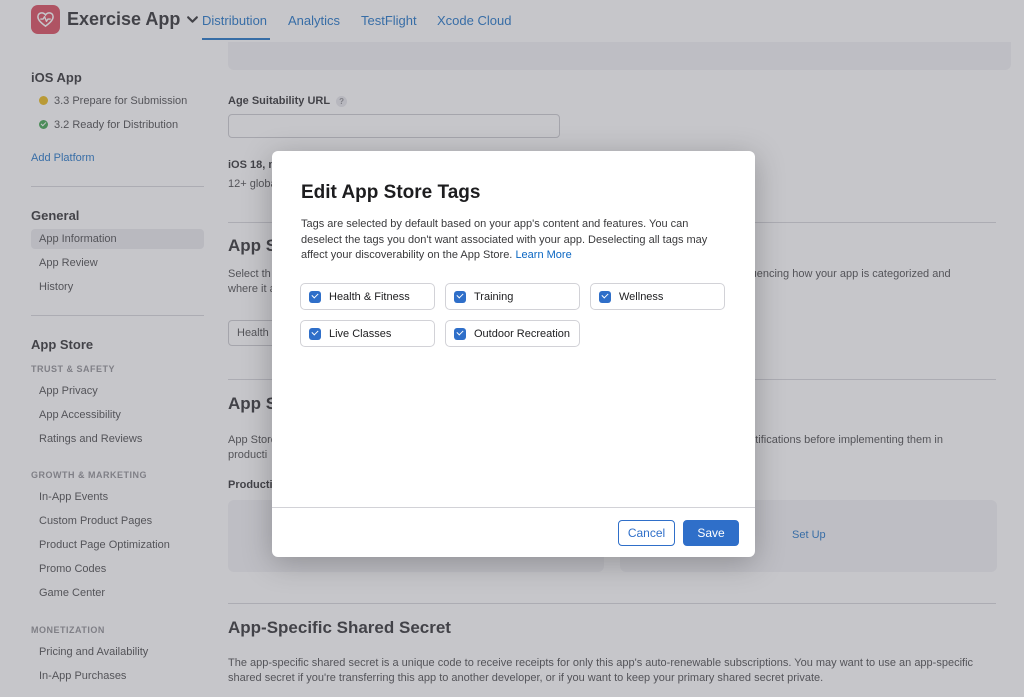 The image size is (1024, 697). I want to click on tag-outdoor-recreation: Outdoor Recreation, so click(512, 333).